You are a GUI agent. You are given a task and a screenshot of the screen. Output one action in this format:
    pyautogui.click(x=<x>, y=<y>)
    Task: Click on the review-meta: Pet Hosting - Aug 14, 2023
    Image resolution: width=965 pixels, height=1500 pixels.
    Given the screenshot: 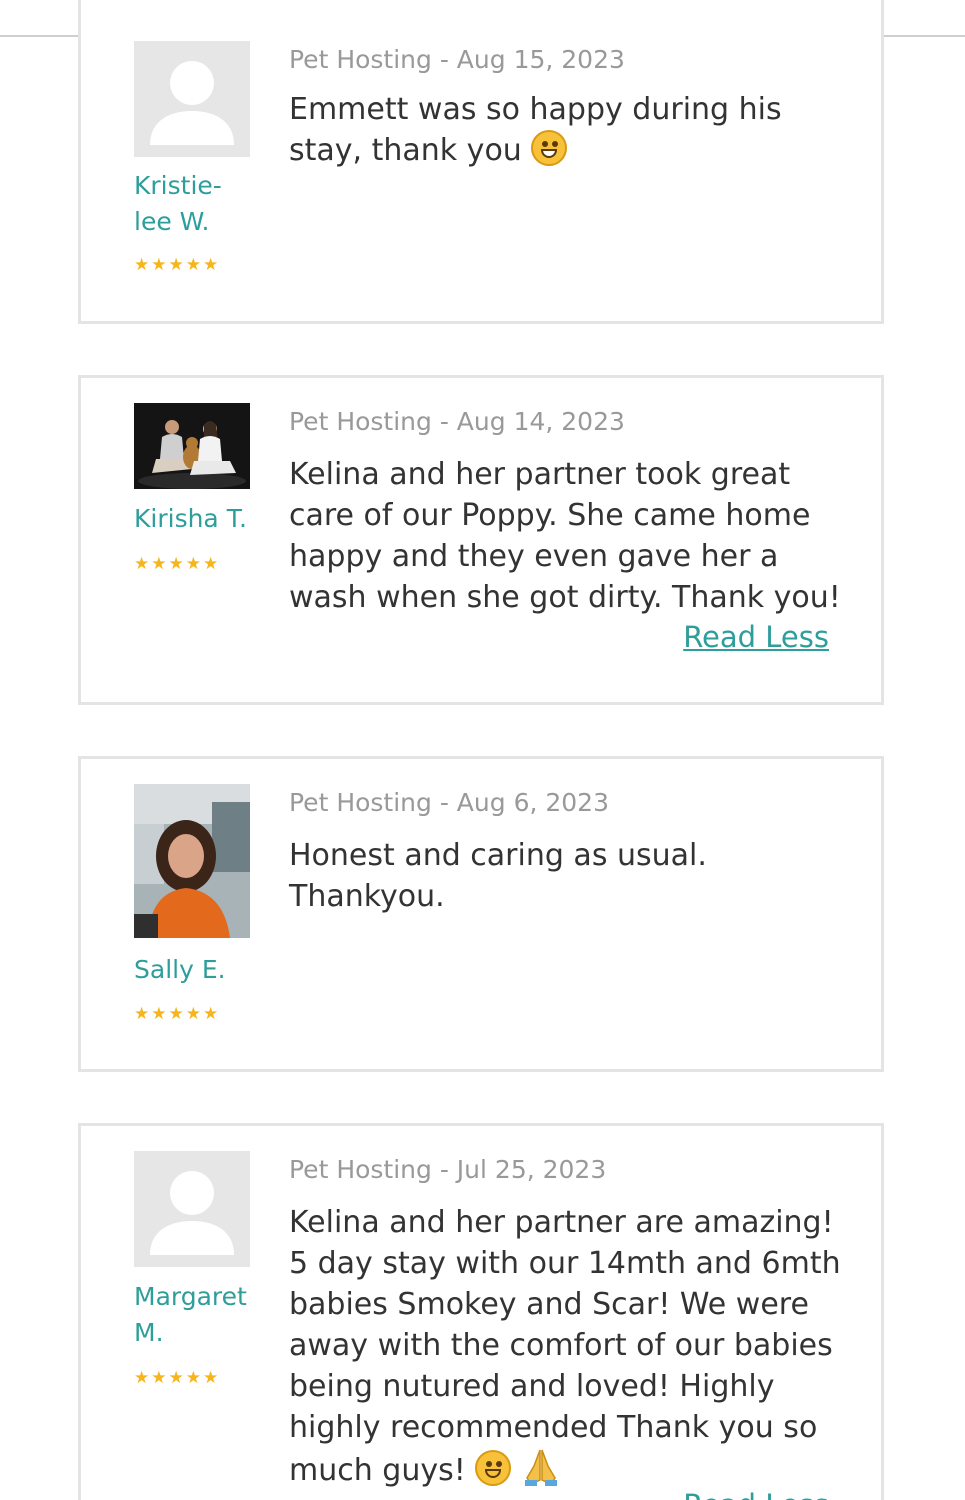 What is the action you would take?
    pyautogui.click(x=457, y=421)
    